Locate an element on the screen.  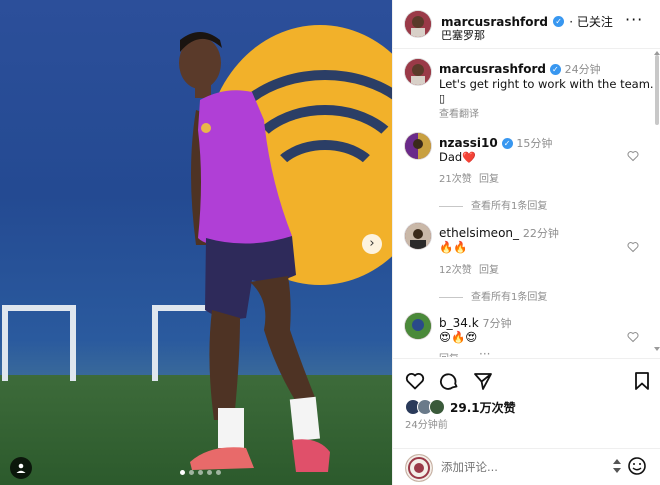
caption-text: Let's get right to work with the team. is located at coordinates (546, 84).